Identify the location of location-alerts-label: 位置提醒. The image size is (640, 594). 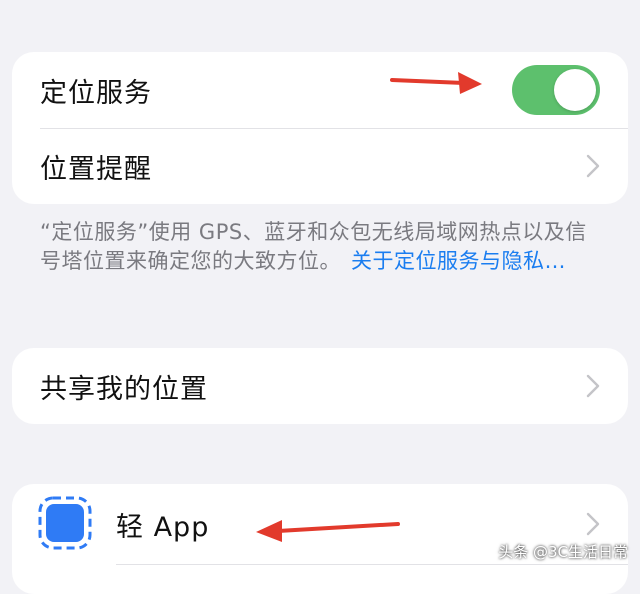
(96, 169).